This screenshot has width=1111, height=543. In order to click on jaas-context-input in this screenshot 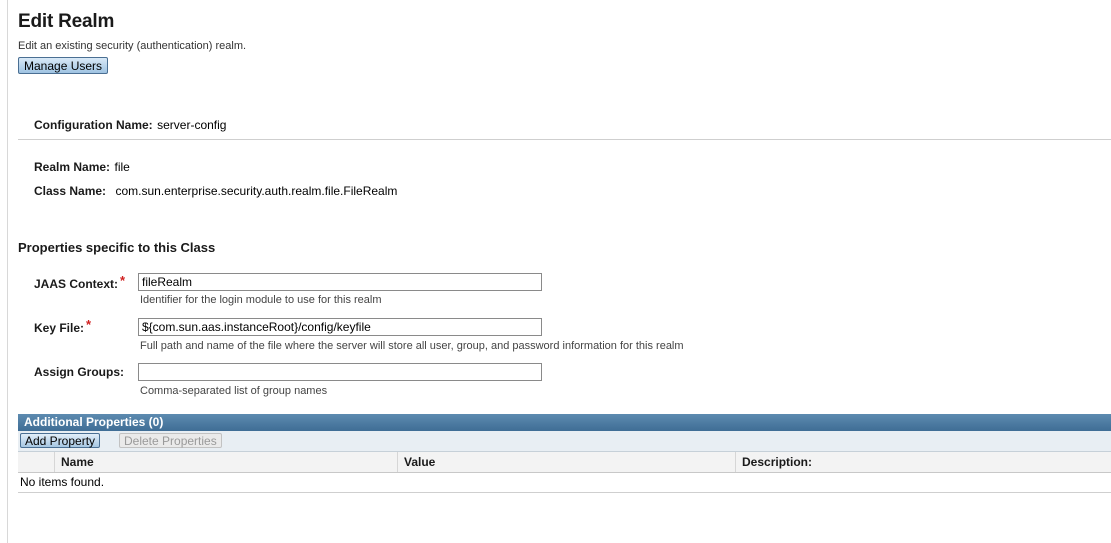, I will do `click(340, 282)`.